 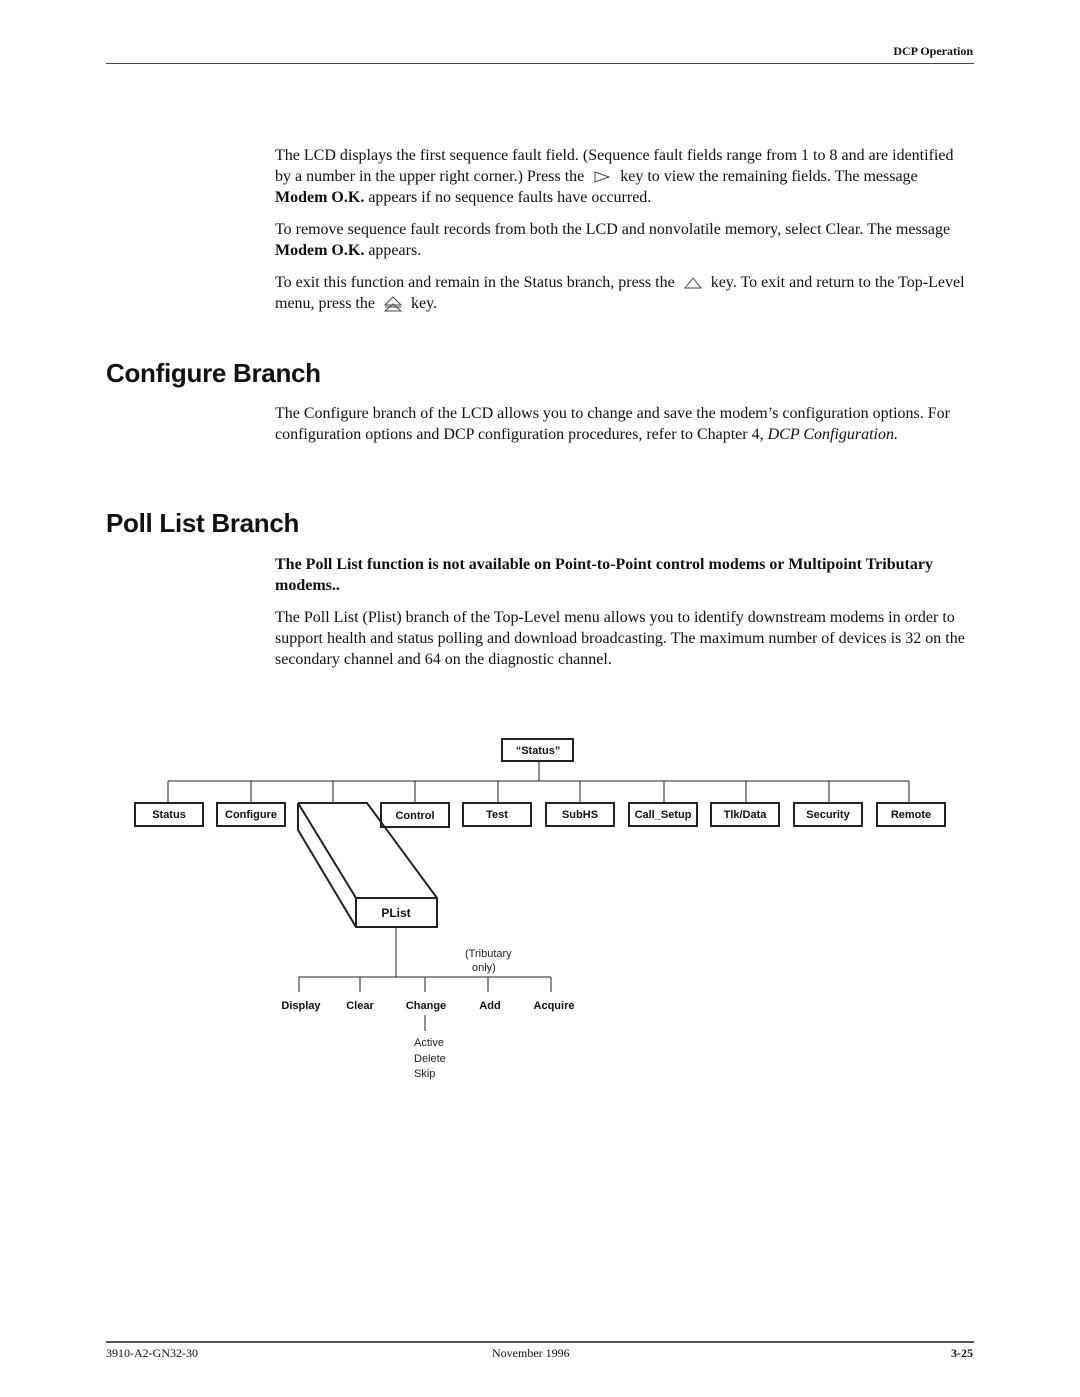 What do you see at coordinates (360, 1006) in the screenshot?
I see `plist-child-label: Clear` at bounding box center [360, 1006].